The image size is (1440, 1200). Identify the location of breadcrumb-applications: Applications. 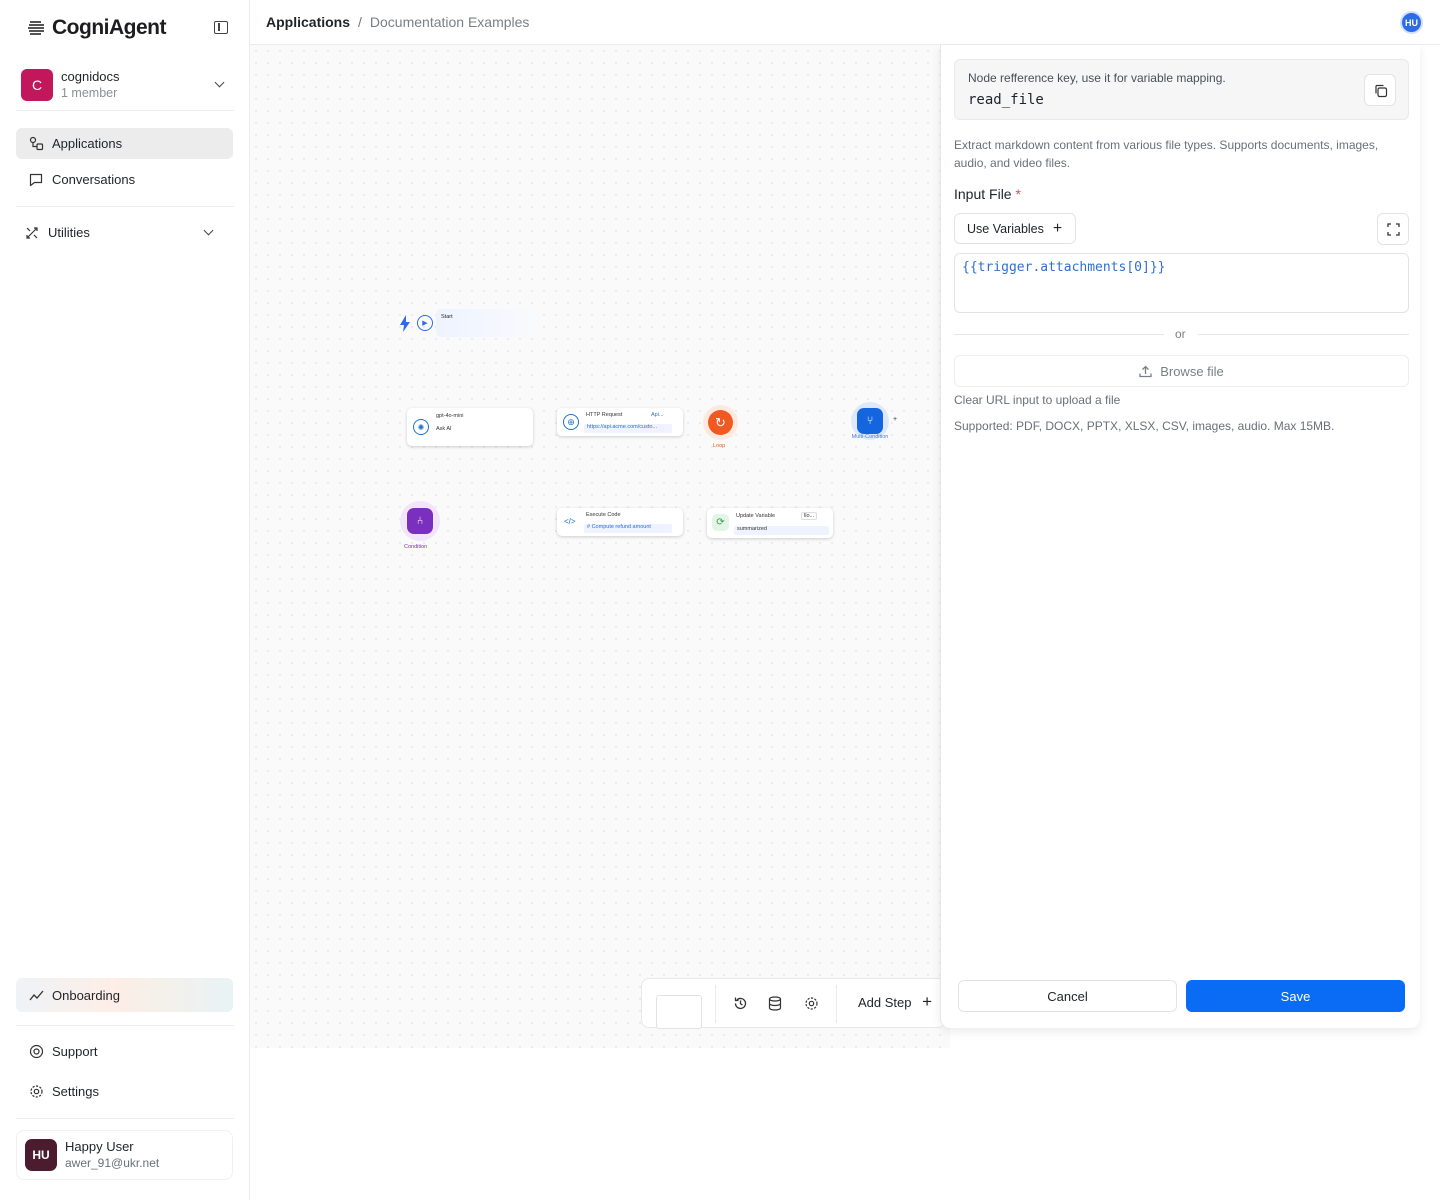
(308, 22).